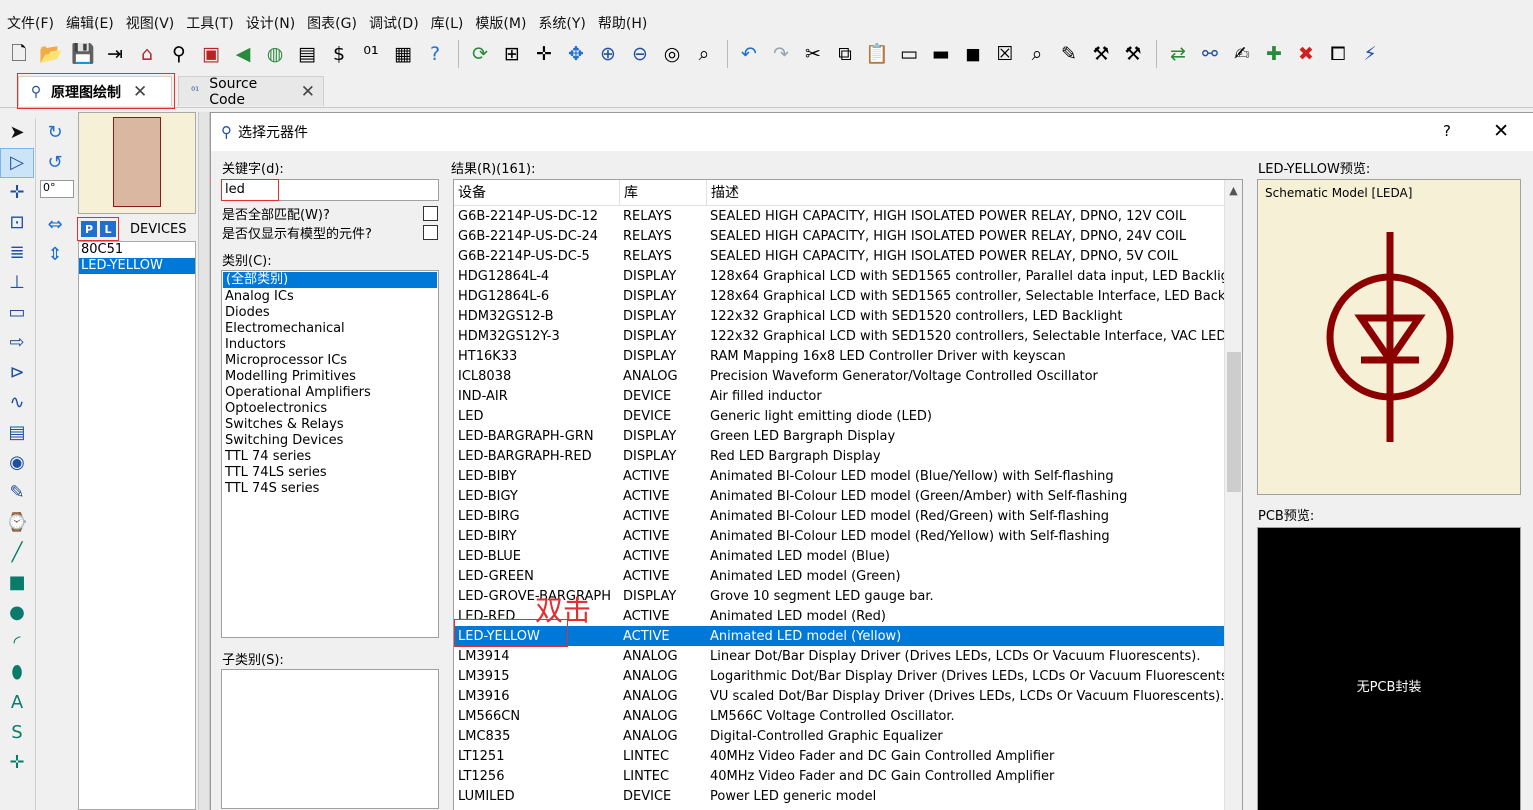 This screenshot has width=1533, height=810. I want to click on menu-item: 设计(N), so click(269, 23).